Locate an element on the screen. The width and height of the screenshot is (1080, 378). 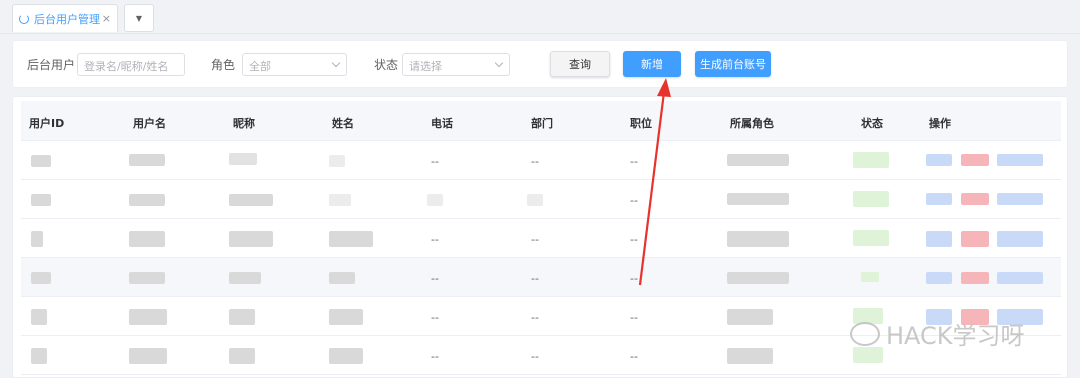
status-select: 请选择 is located at coordinates (456, 64).